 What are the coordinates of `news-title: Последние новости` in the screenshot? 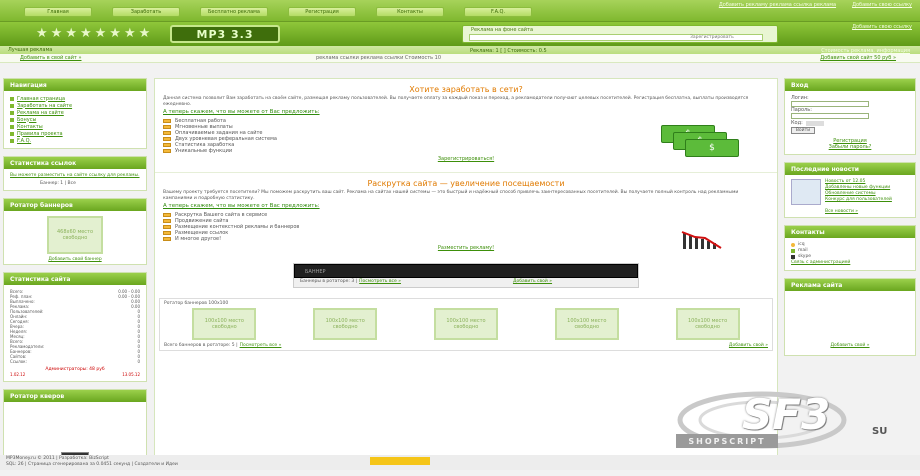 It's located at (850, 169).